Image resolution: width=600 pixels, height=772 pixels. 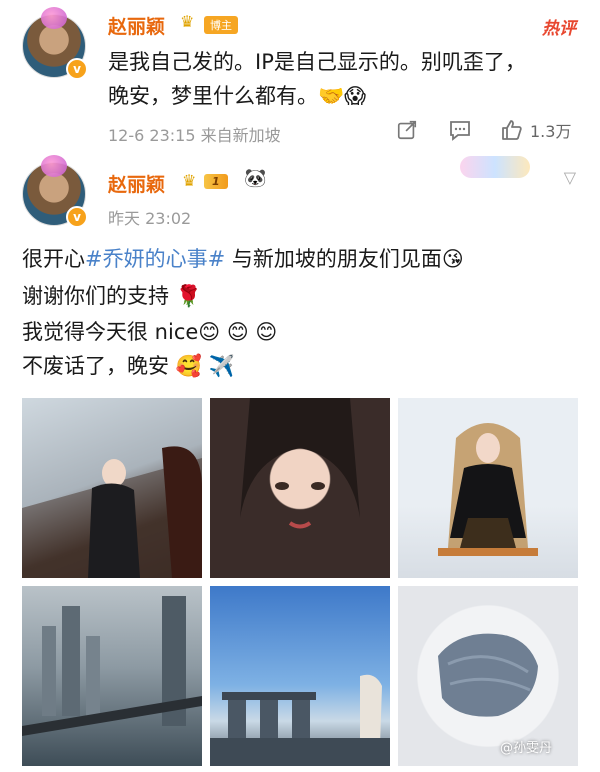 I want to click on like-count: 1.3万, so click(x=551, y=131).